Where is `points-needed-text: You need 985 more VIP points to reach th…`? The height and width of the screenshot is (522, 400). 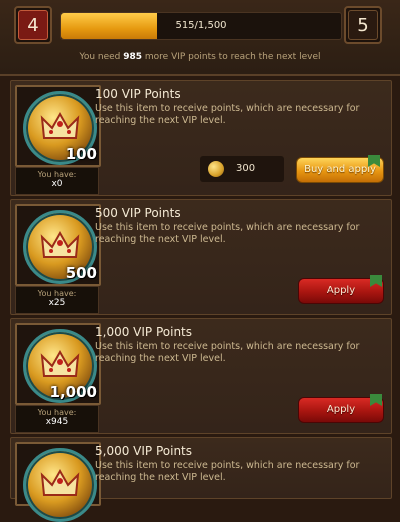
points-needed-text: You need 985 more VIP points to reach th… is located at coordinates (200, 57).